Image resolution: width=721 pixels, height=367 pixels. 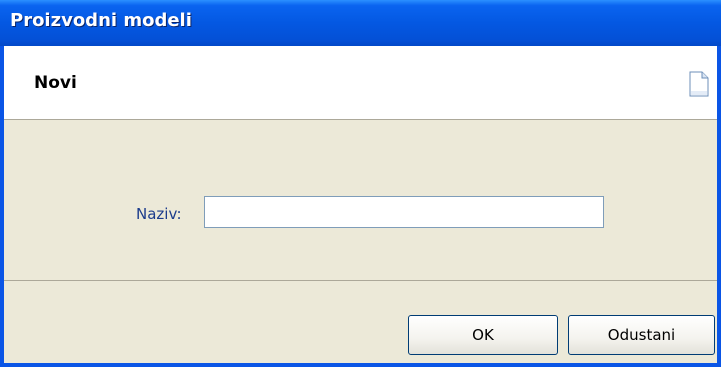 I want to click on ok-button: OK, so click(x=483, y=335).